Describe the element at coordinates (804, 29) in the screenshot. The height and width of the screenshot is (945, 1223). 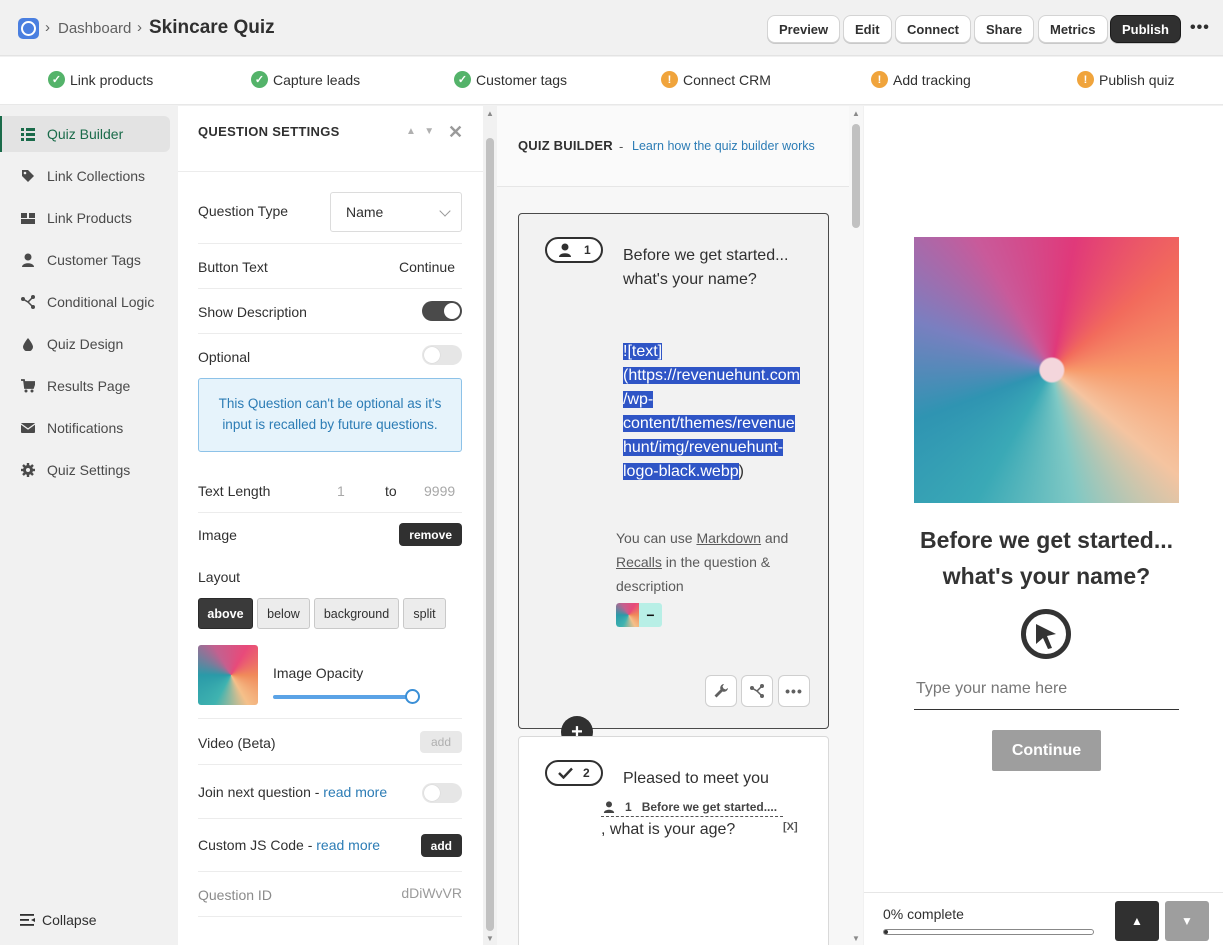
I see `preview-button: Preview` at that location.